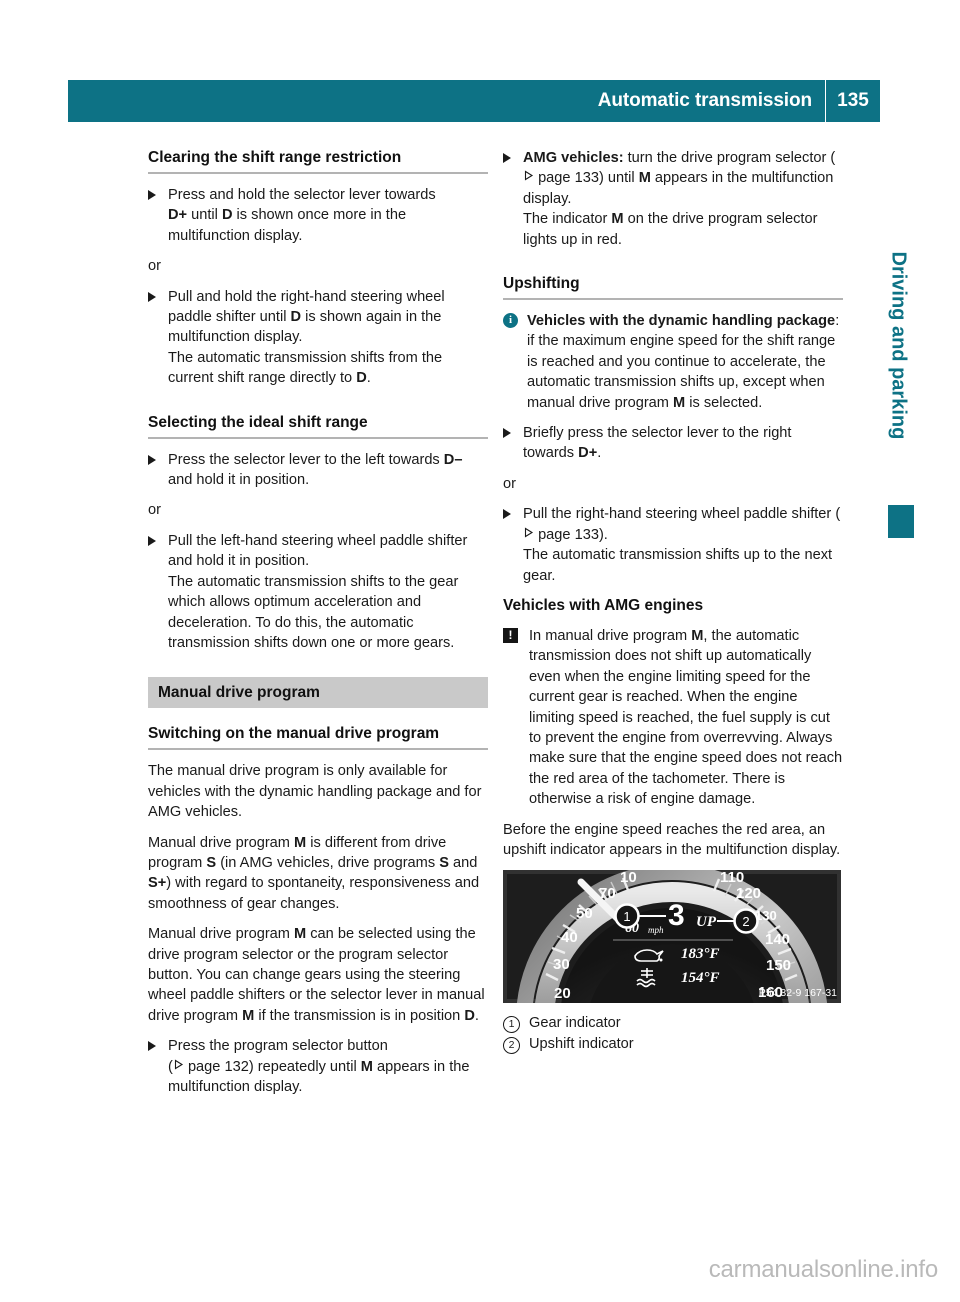 Image resolution: width=960 pixels, height=1302 pixels. I want to click on figure-image-code: P54.32-9 167-31, so click(798, 993).